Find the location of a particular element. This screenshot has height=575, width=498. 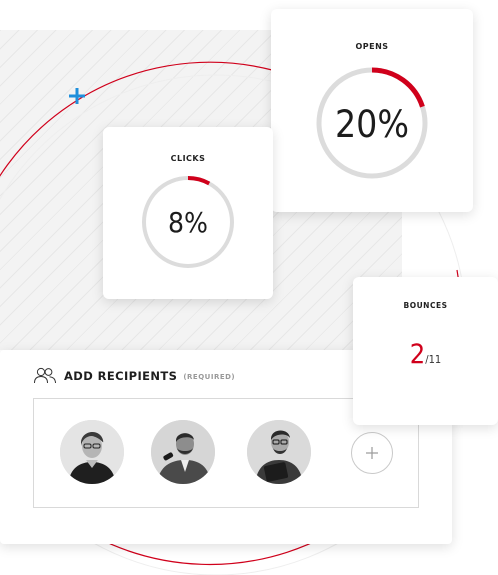

plus-icon is located at coordinates (372, 453).